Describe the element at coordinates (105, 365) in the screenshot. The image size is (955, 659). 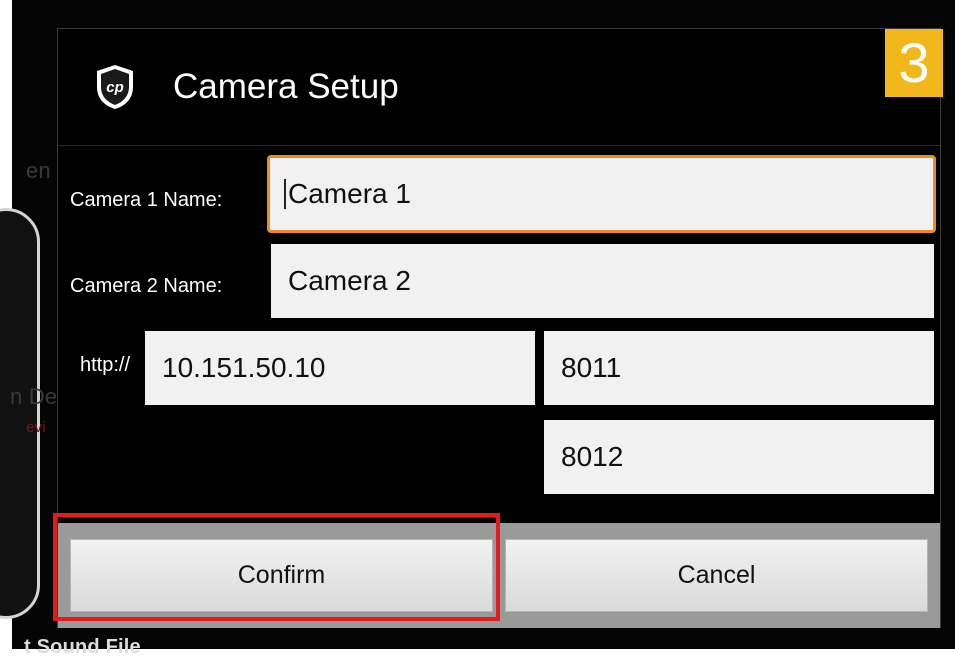
I see `http-prefix-label: http://` at that location.